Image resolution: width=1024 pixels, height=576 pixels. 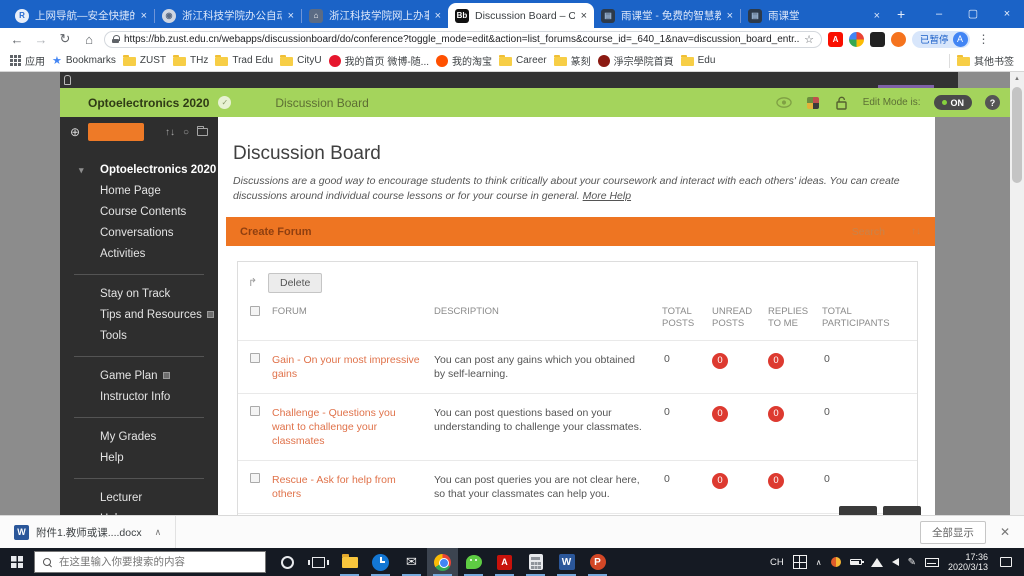 What do you see at coordinates (1017, 135) in the screenshot?
I see `scrollbar-thumb` at bounding box center [1017, 135].